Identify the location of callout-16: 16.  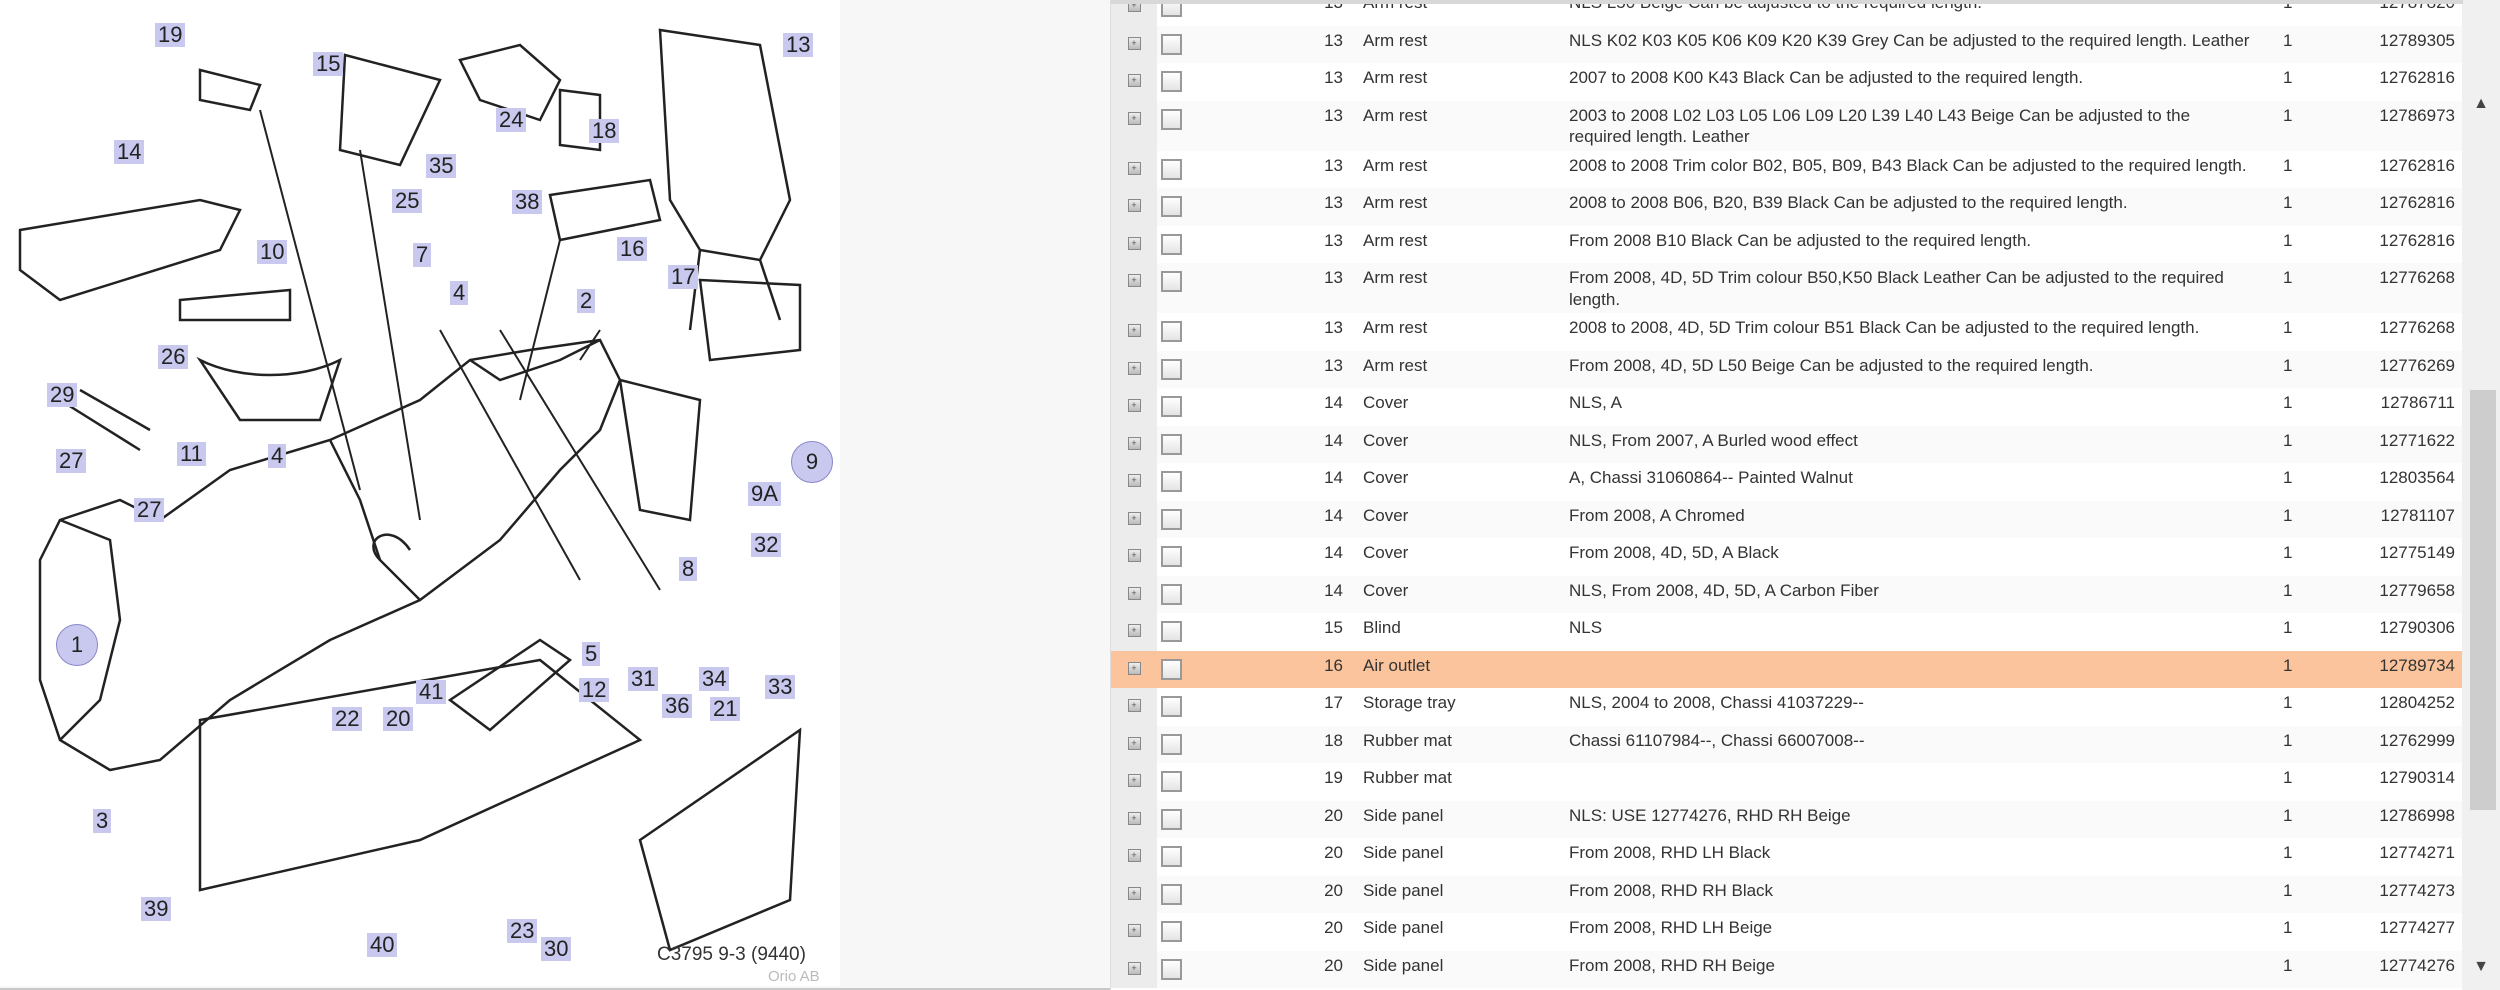
(632, 249).